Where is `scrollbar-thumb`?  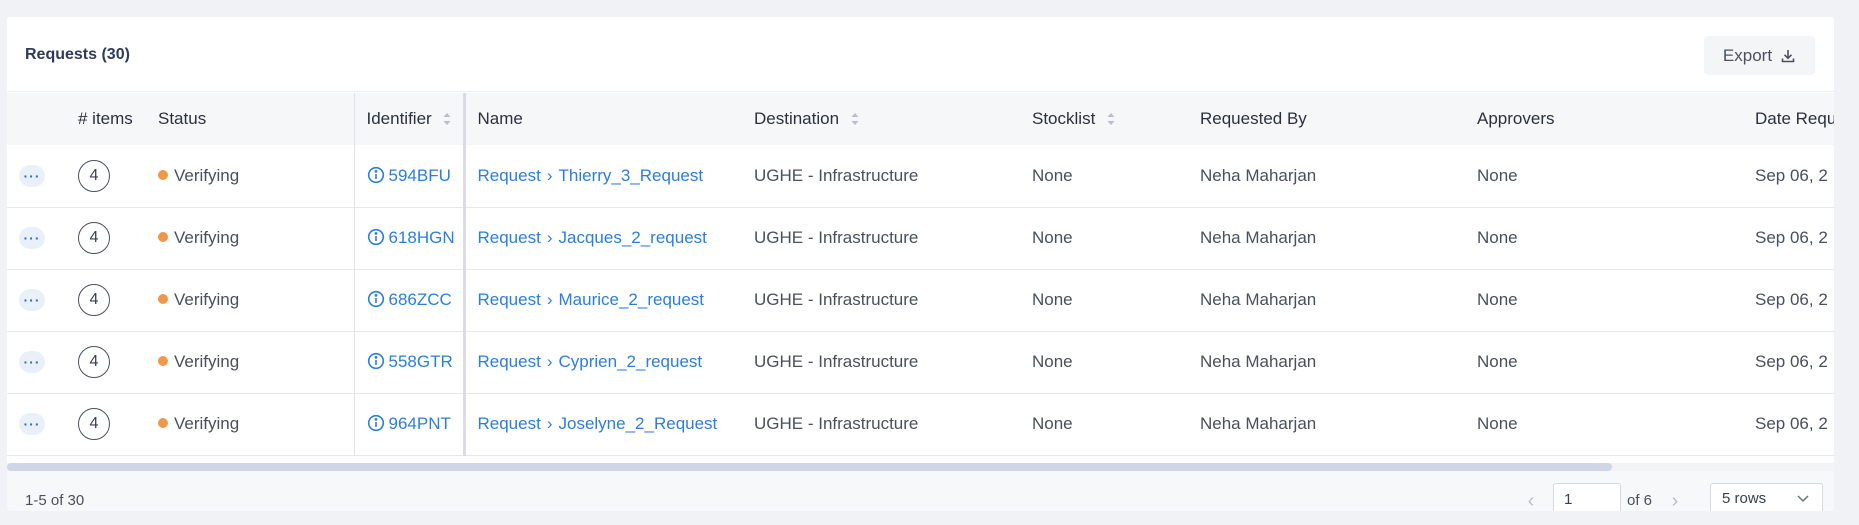 scrollbar-thumb is located at coordinates (809, 467).